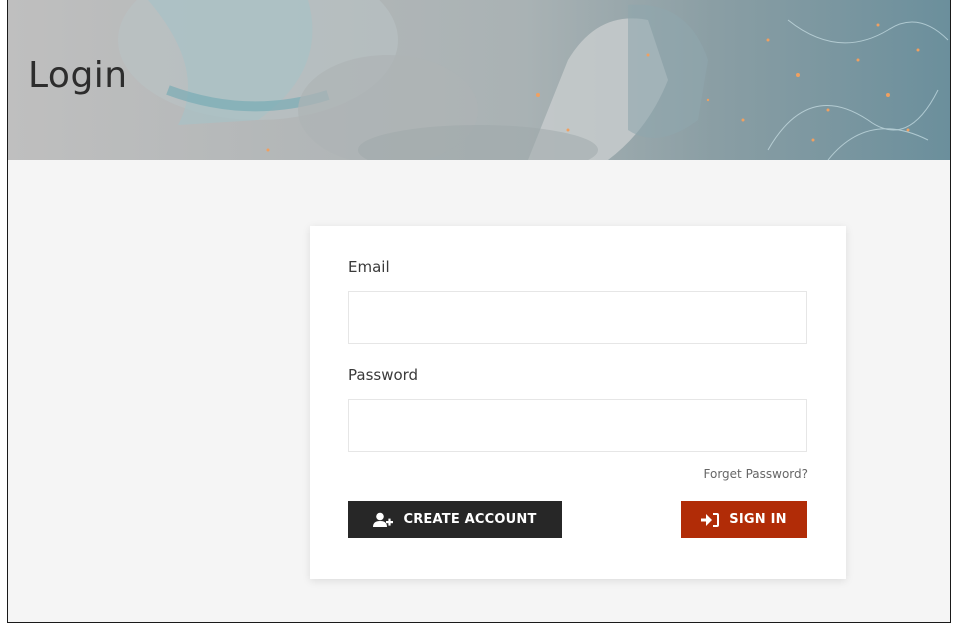 The height and width of the screenshot is (627, 953). I want to click on password-label: Password, so click(383, 375).